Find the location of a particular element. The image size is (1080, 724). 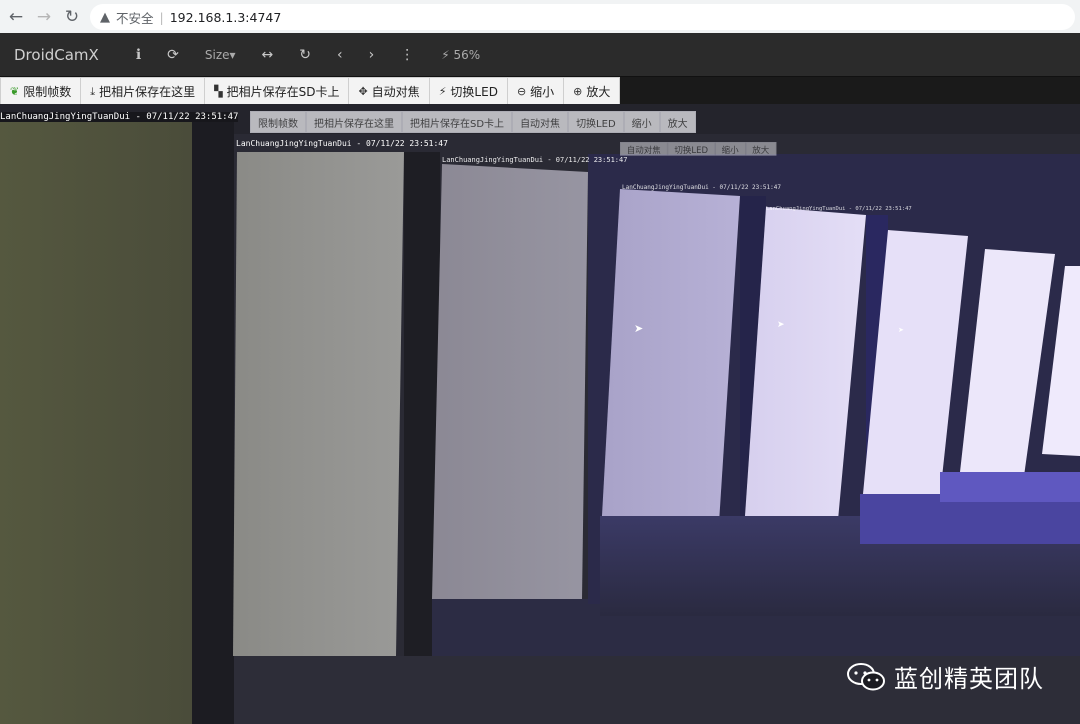

back-arrow-icon: ← is located at coordinates (16, 17).